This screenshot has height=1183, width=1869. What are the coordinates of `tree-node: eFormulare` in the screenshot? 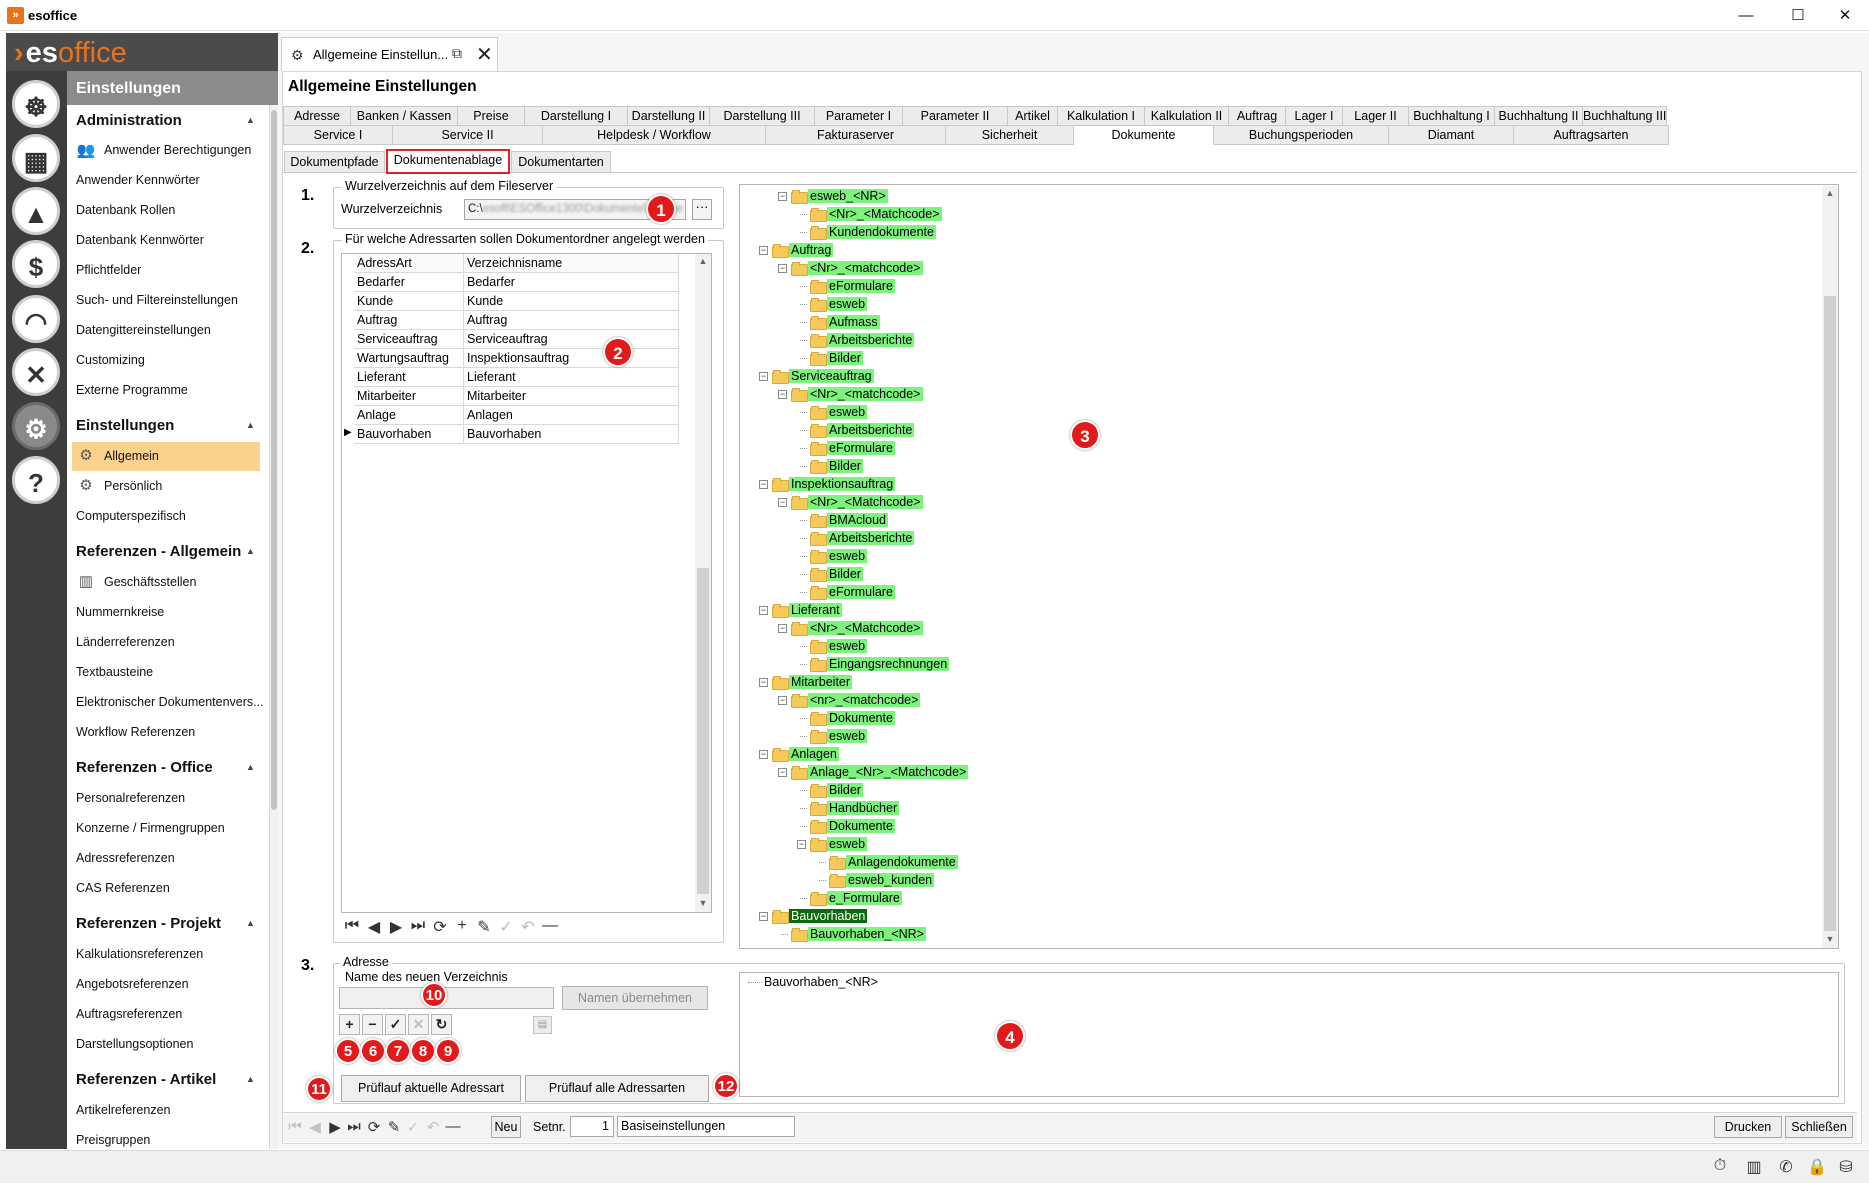 It's located at (852, 448).